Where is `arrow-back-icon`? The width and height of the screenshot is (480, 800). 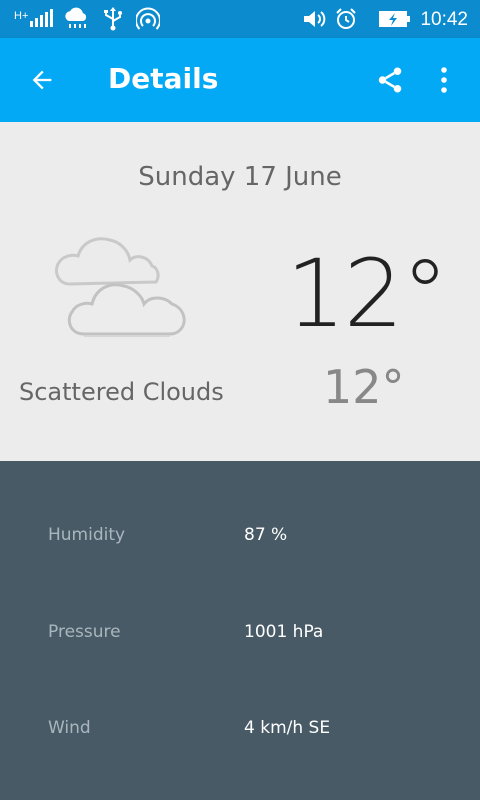
arrow-back-icon is located at coordinates (42, 80).